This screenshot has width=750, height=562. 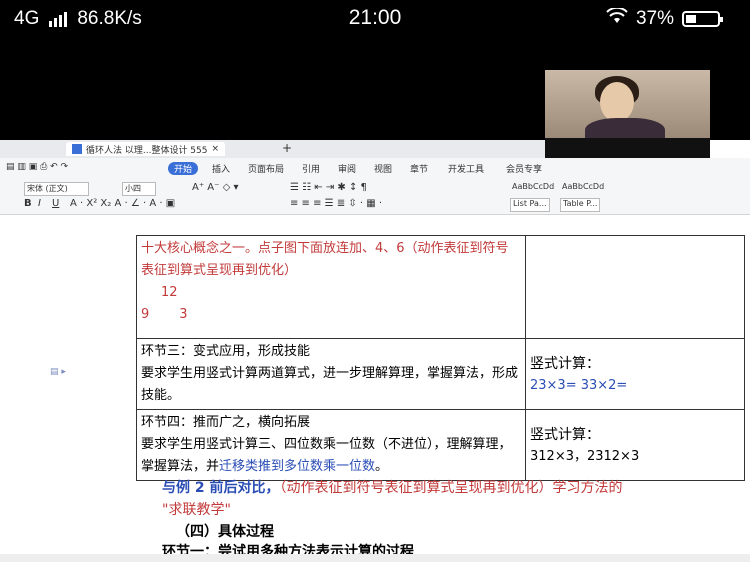 I want to click on file-icon: ▤ ▥ ▣ ⎙ ↶ ↷, so click(x=37, y=167).